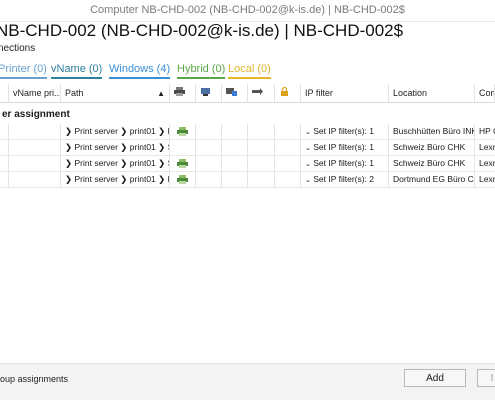 This screenshot has height=400, width=495. I want to click on ip-filter-cell: ⌄ Set IP filter(s): 2, so click(345, 179).